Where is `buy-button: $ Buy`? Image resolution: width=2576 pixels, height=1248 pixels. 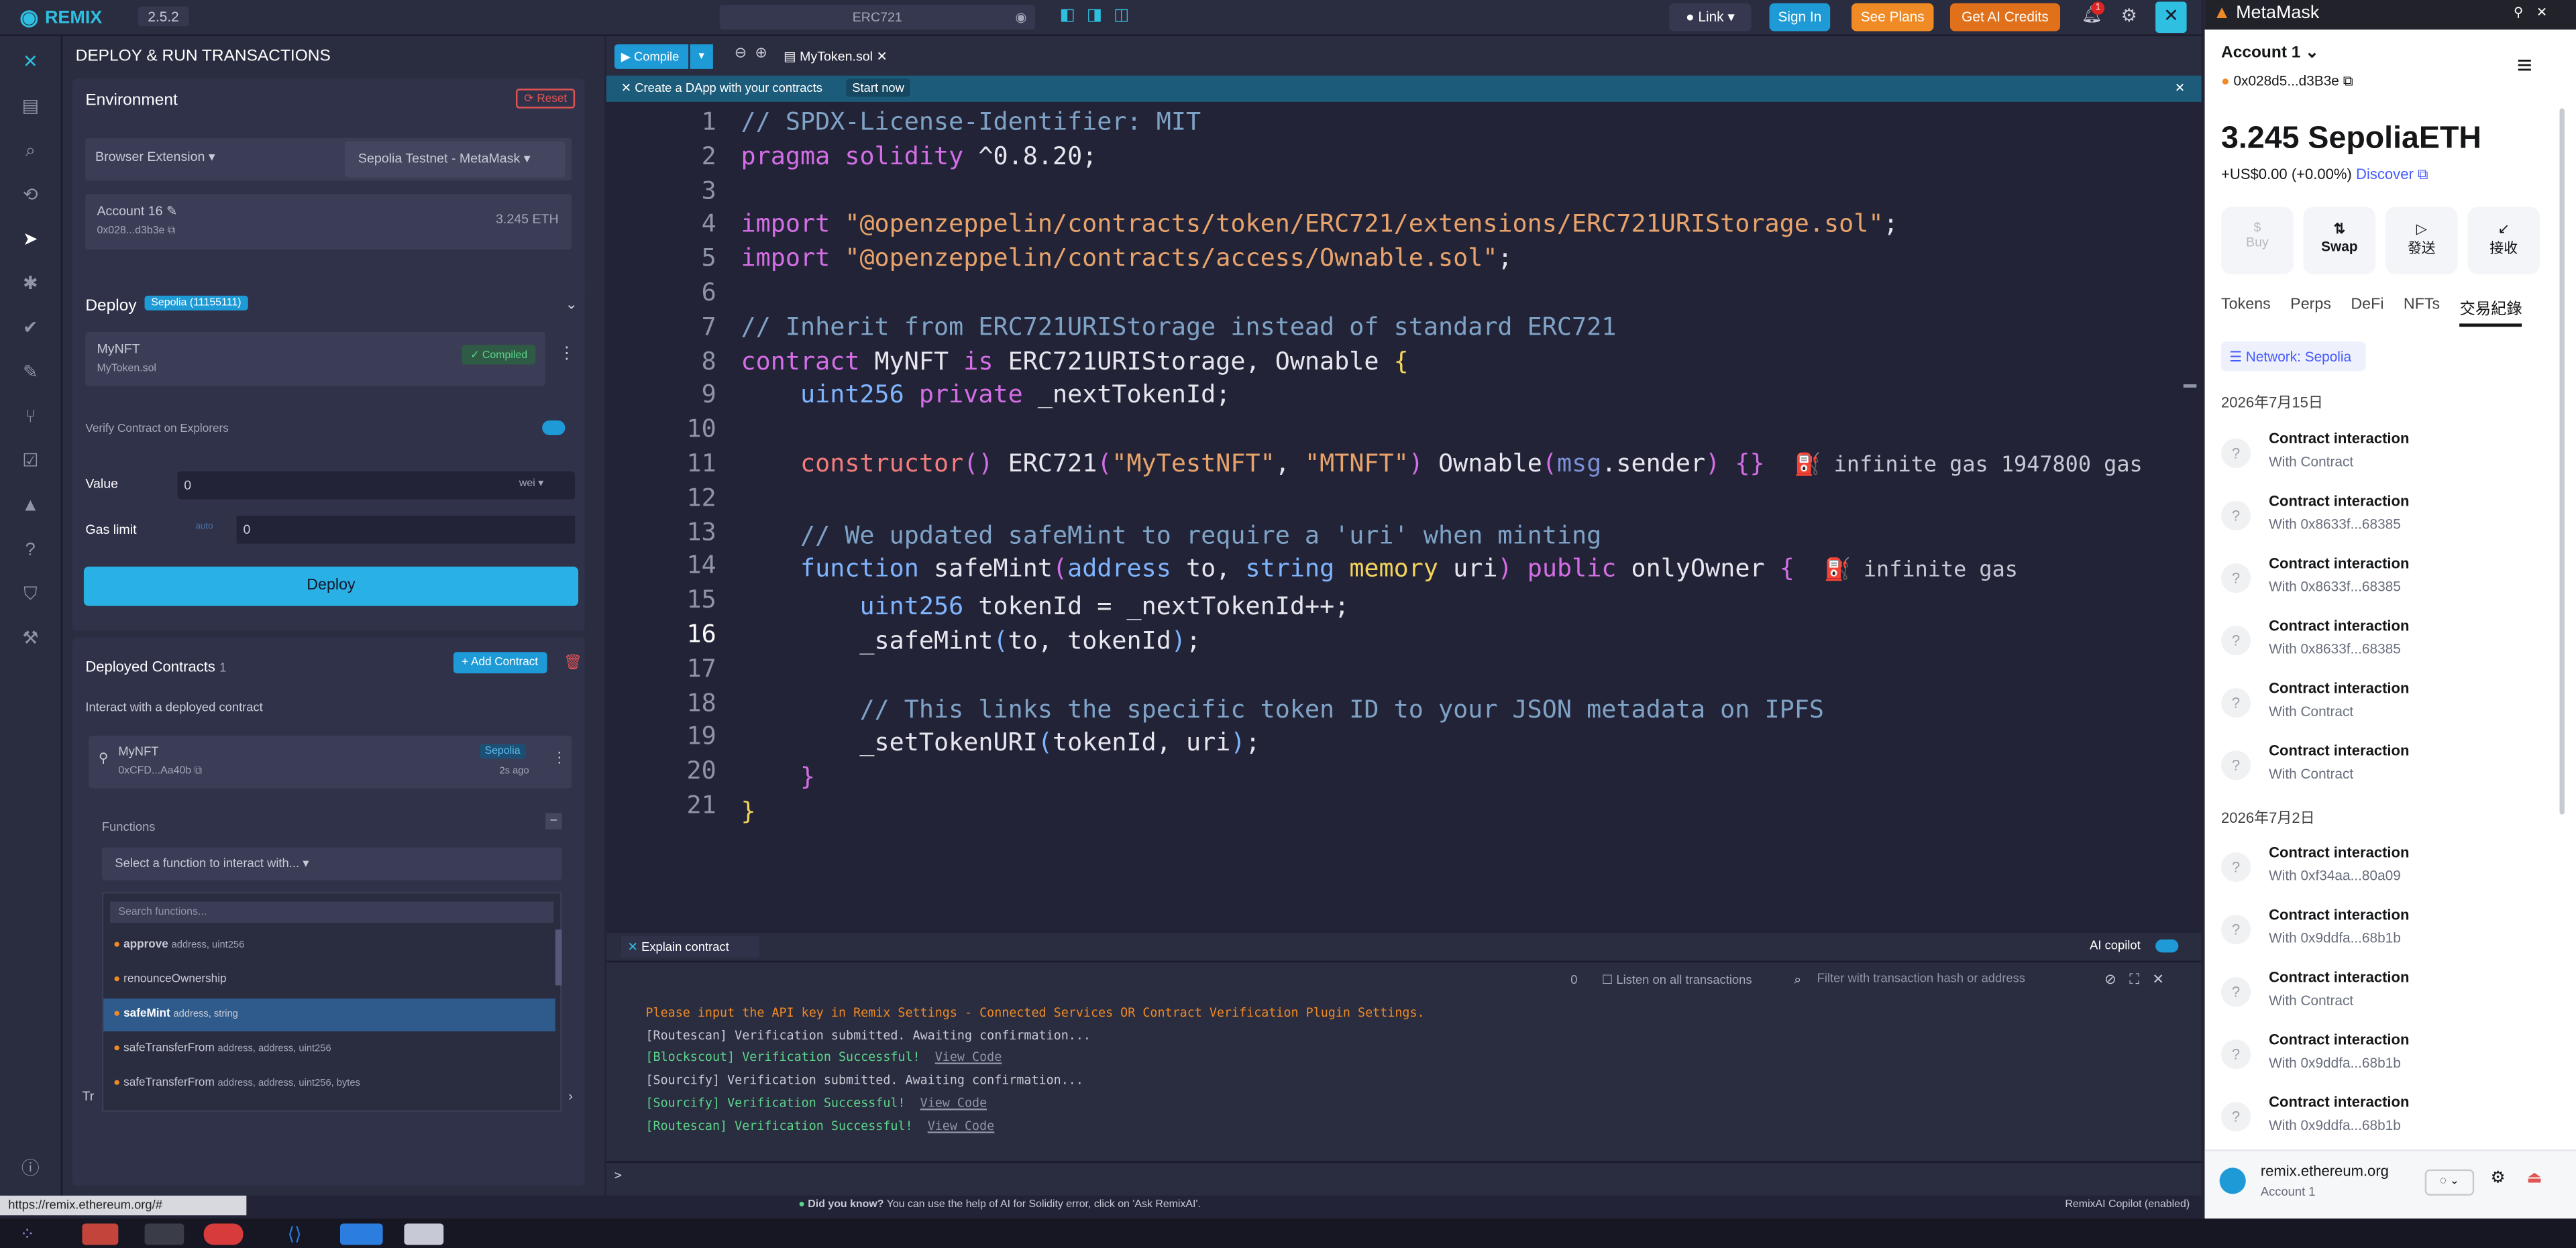 buy-button: $ Buy is located at coordinates (2257, 240).